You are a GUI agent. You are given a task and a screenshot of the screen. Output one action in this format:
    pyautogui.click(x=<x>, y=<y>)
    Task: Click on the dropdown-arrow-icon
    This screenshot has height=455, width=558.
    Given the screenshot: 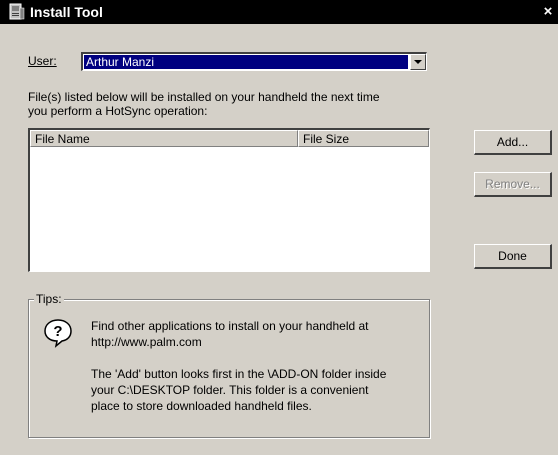 What is the action you would take?
    pyautogui.click(x=418, y=62)
    